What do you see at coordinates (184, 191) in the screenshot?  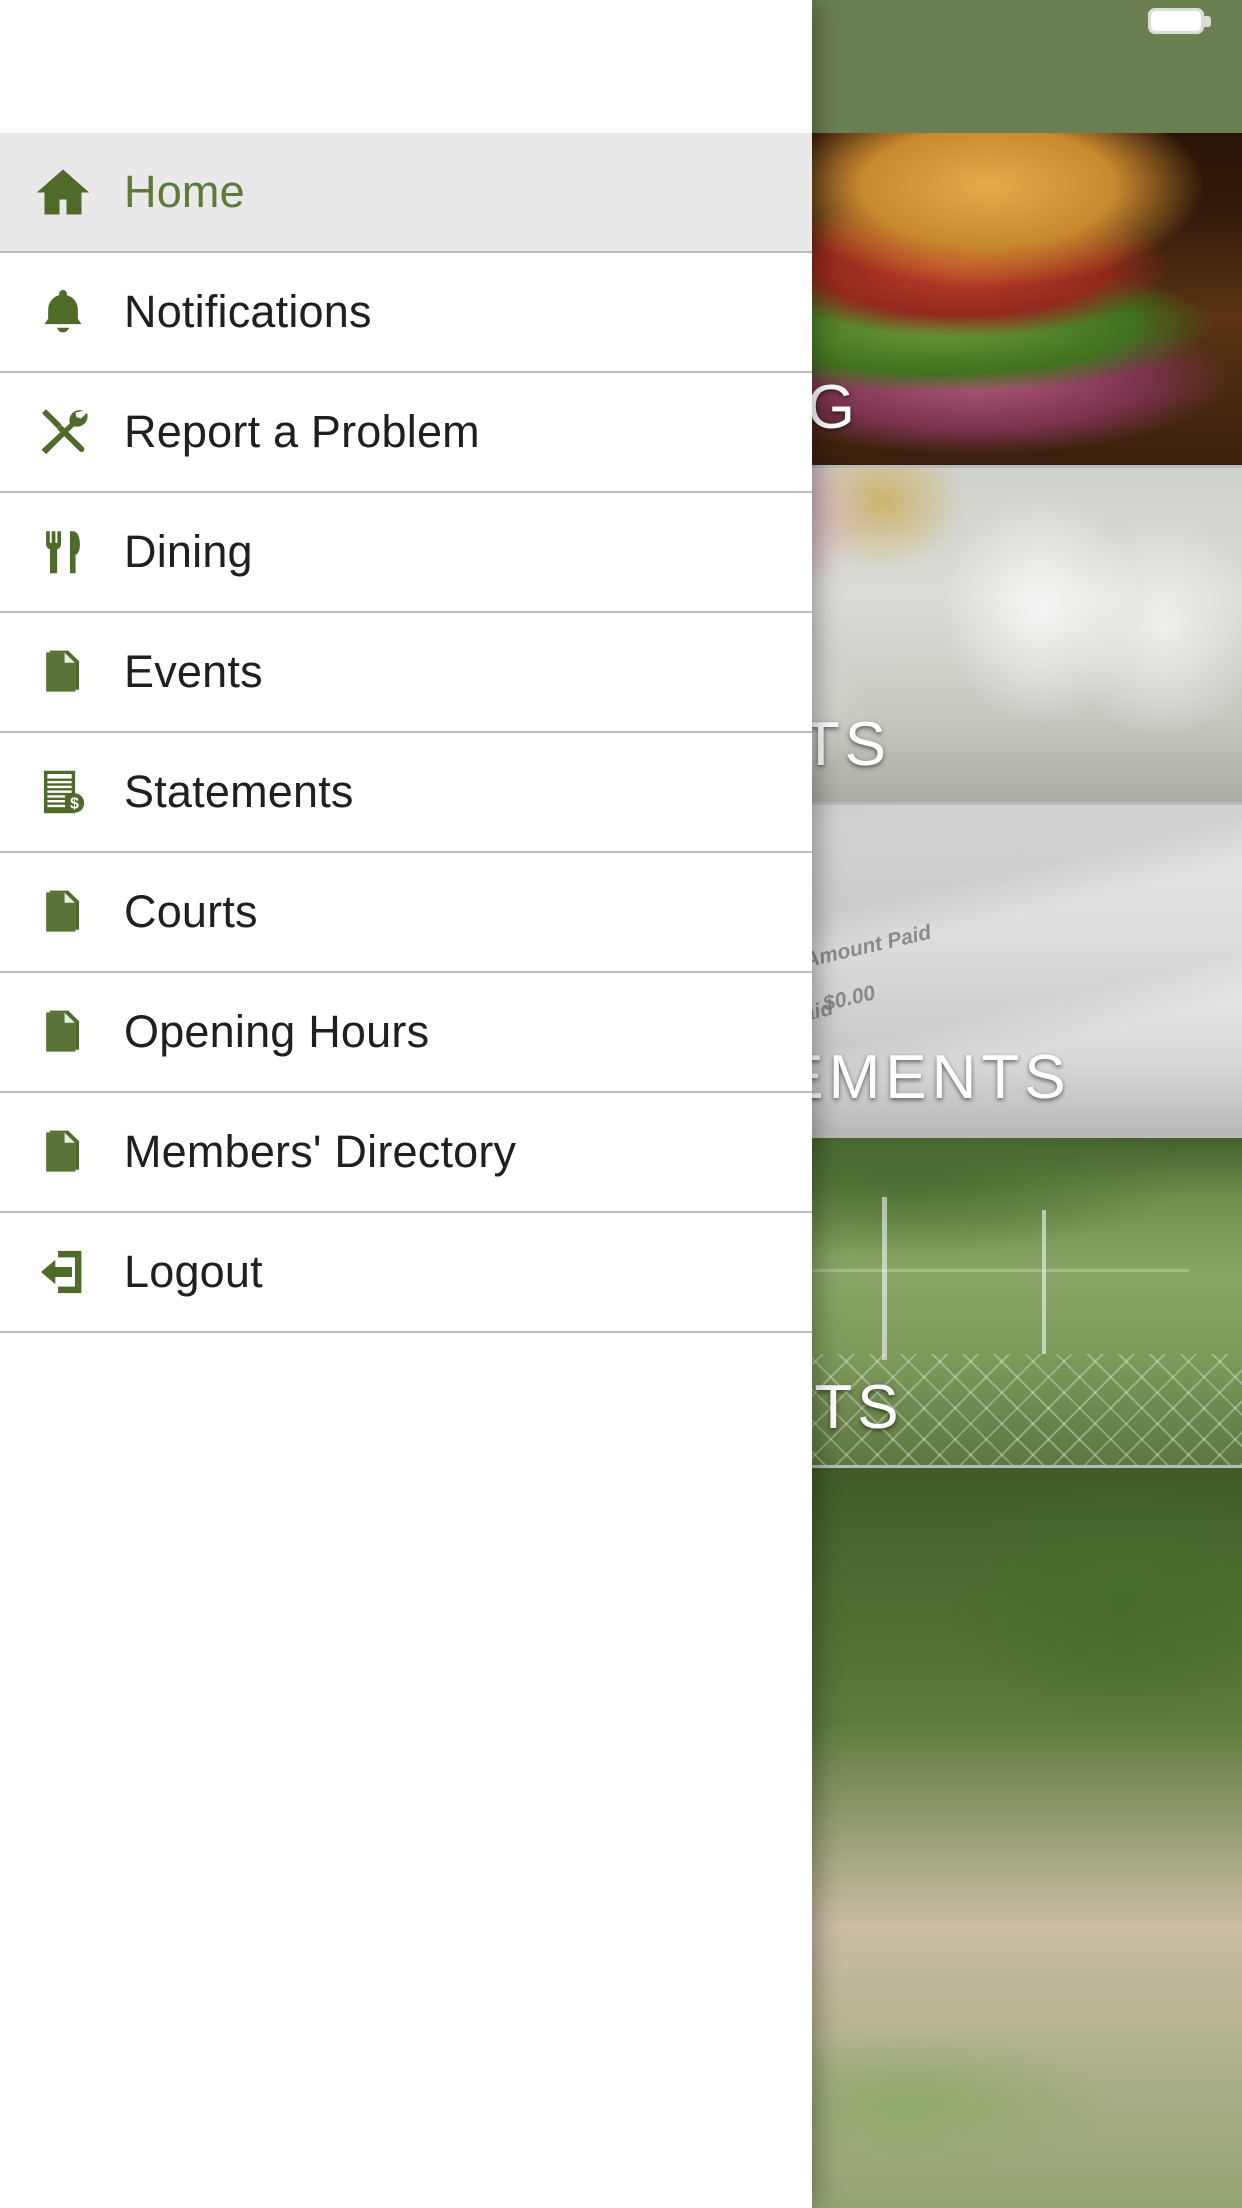 I see `sidebar-item-label: Home` at bounding box center [184, 191].